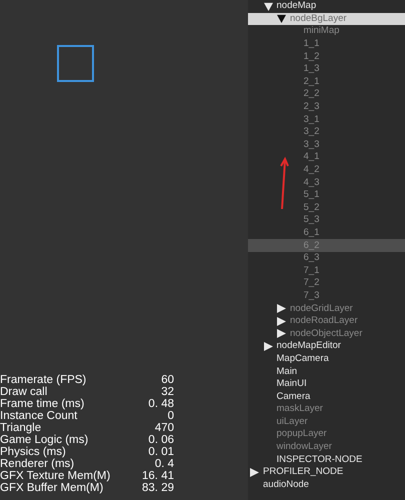  Describe the element at coordinates (326, 69) in the screenshot. I see `tree-item: 1_3` at that location.